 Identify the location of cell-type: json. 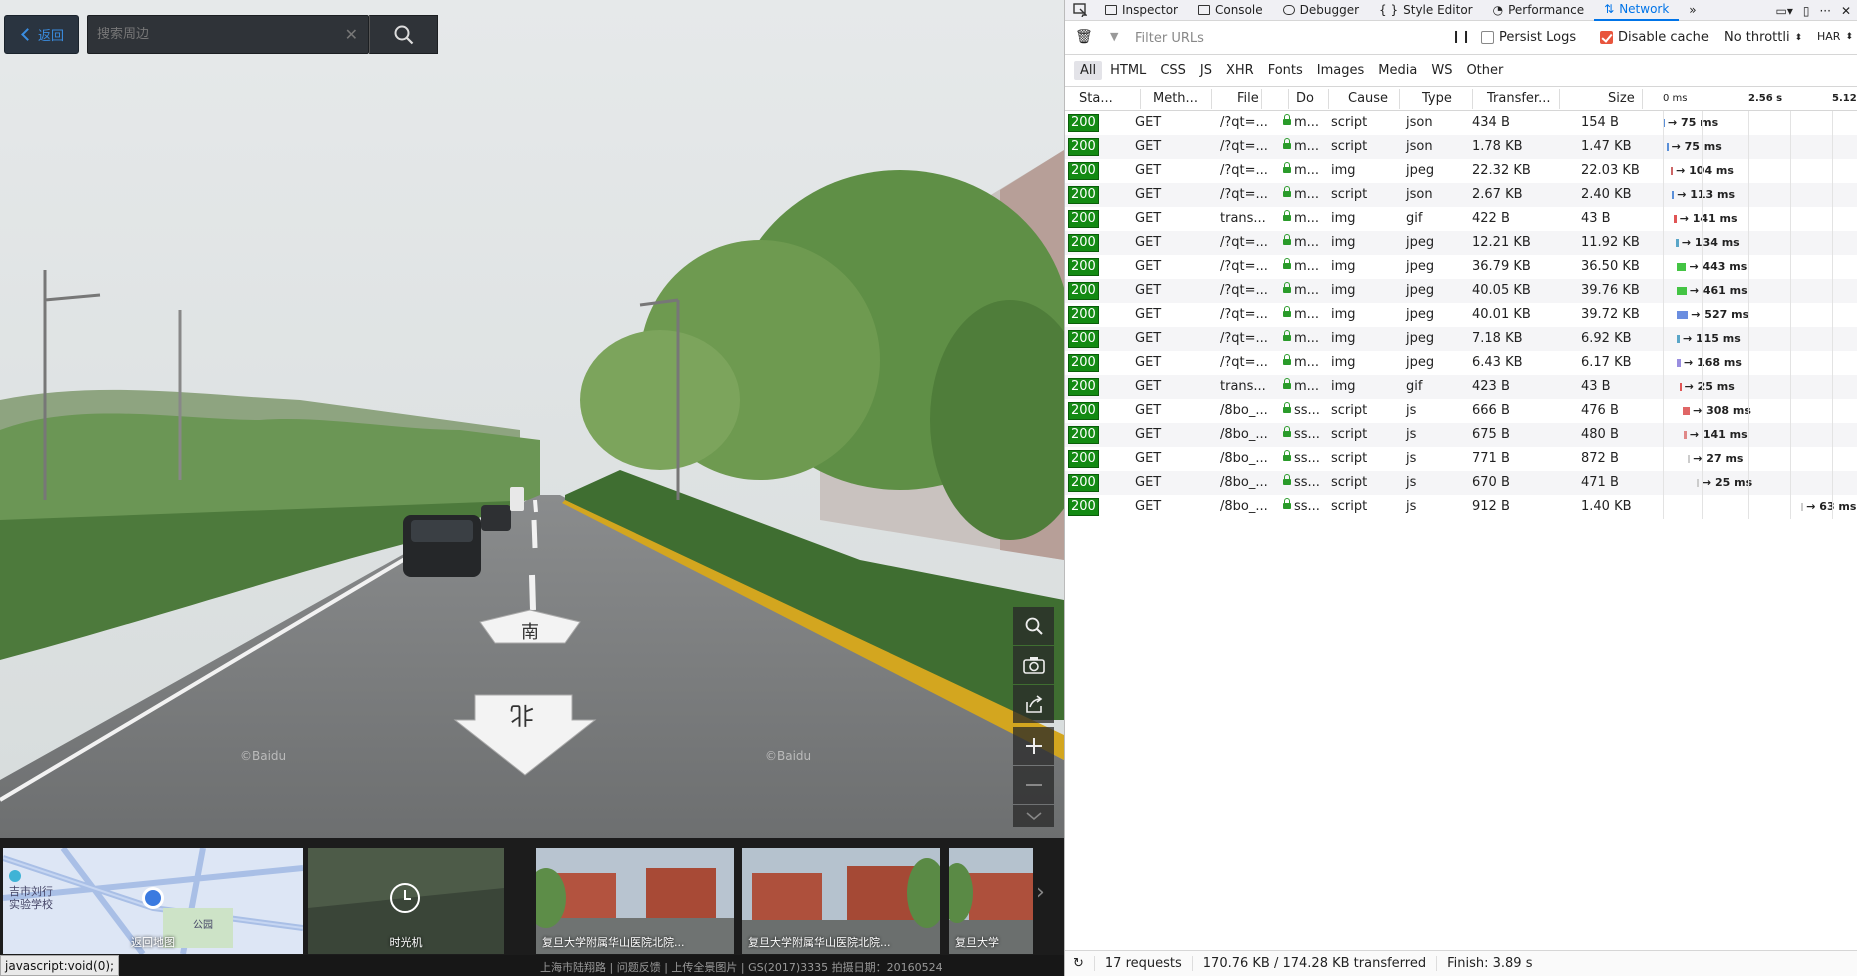
(1419, 194).